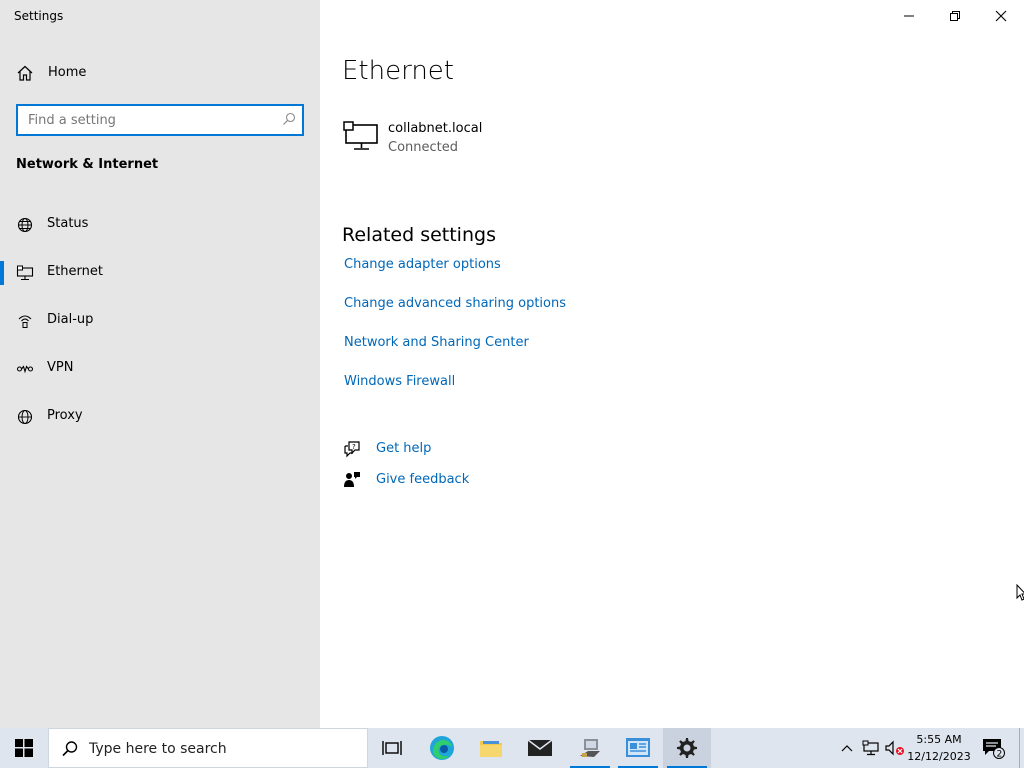 Image resolution: width=1024 pixels, height=768 pixels. I want to click on vpn-icon, so click(25, 369).